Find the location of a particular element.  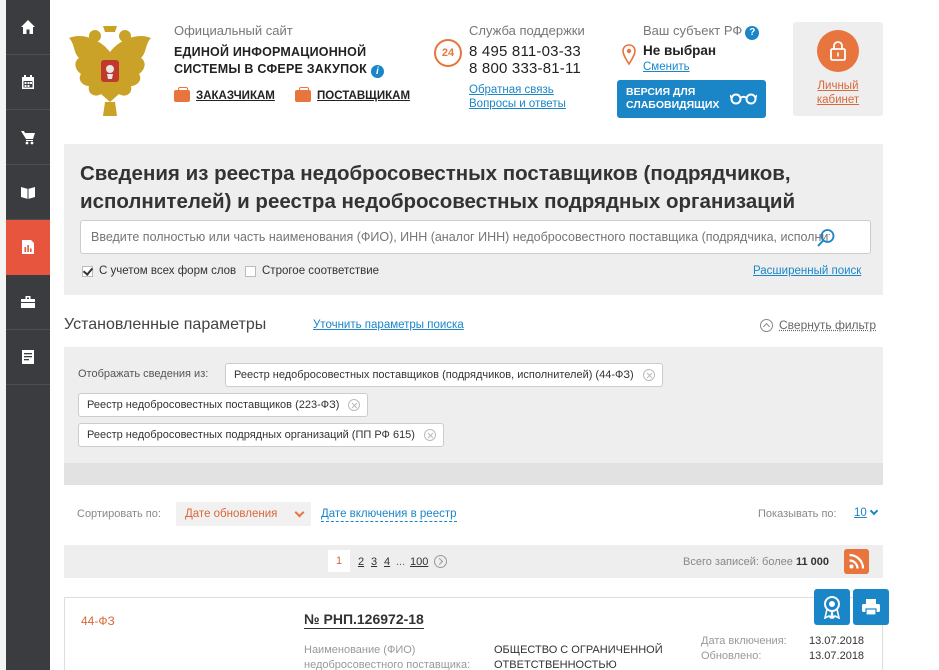

home-icon is located at coordinates (28, 27).